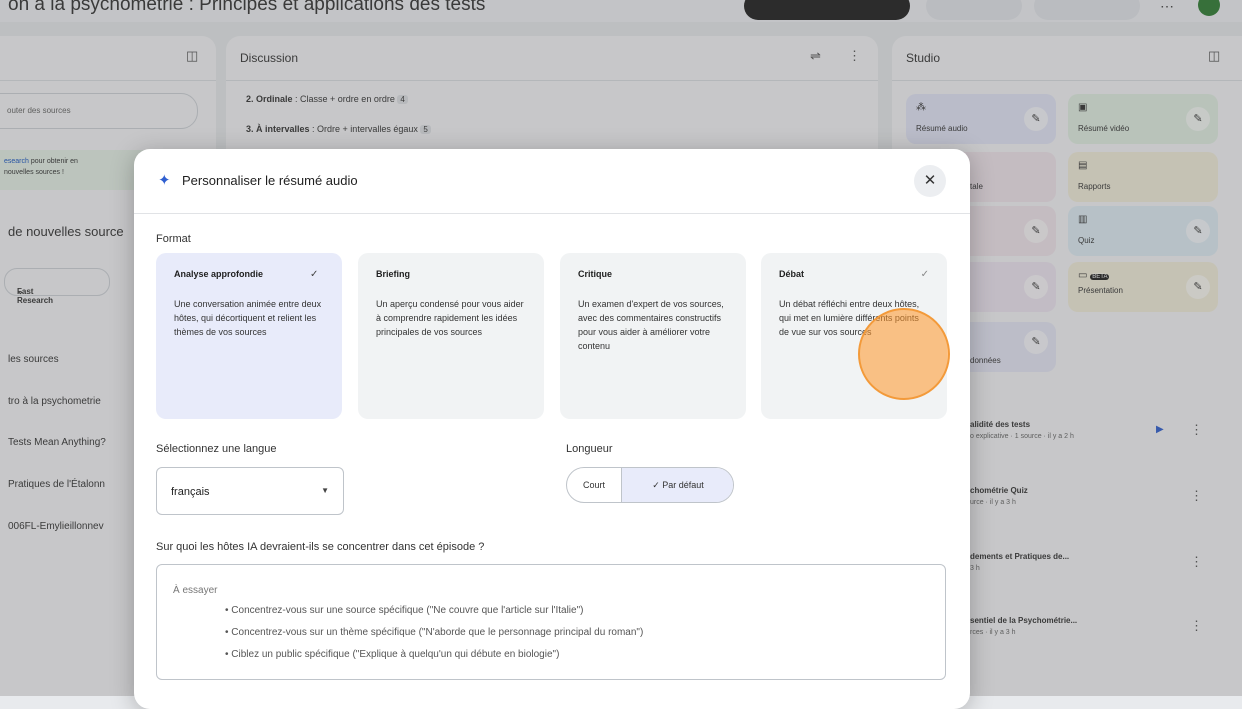 This screenshot has height=709, width=1242. I want to click on close-icon: ✕, so click(930, 180).